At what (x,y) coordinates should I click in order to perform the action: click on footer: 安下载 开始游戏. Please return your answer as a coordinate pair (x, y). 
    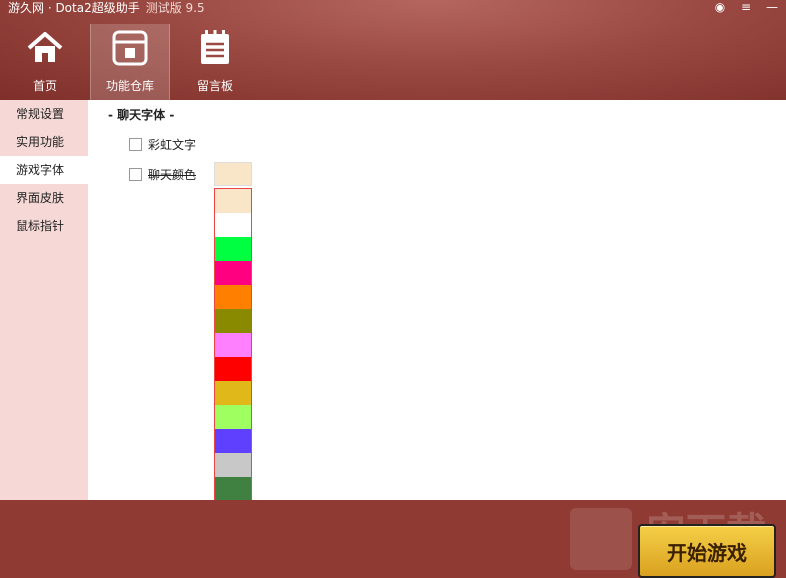
    Looking at the image, I should click on (393, 539).